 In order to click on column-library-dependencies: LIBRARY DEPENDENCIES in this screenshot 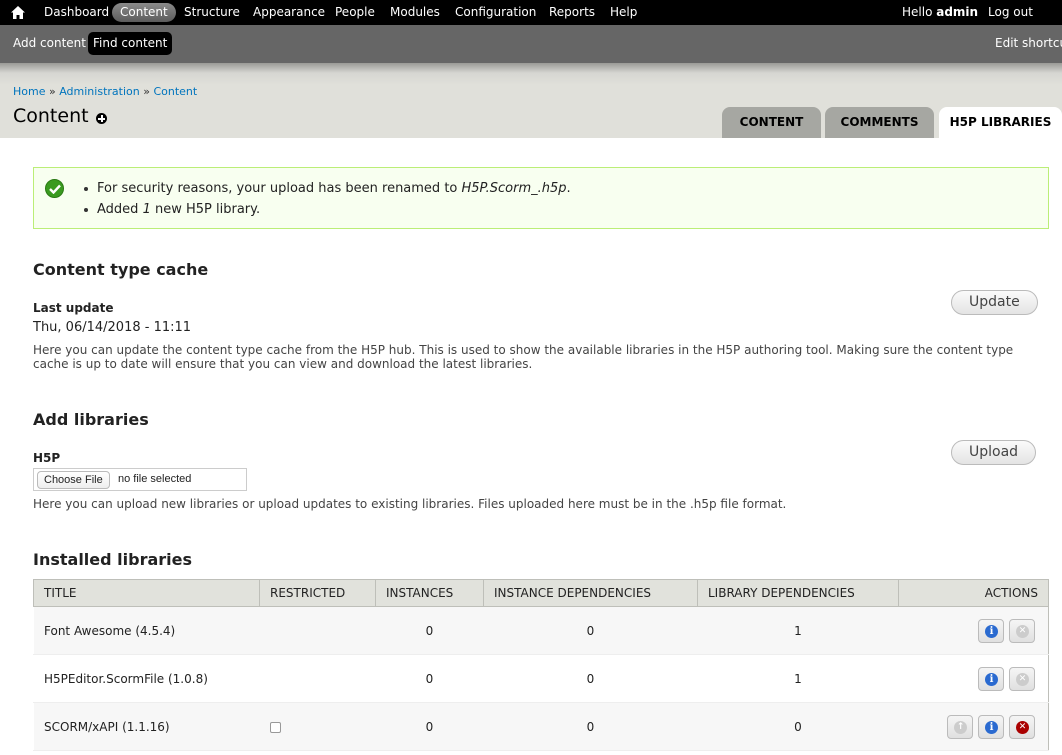, I will do `click(798, 593)`.